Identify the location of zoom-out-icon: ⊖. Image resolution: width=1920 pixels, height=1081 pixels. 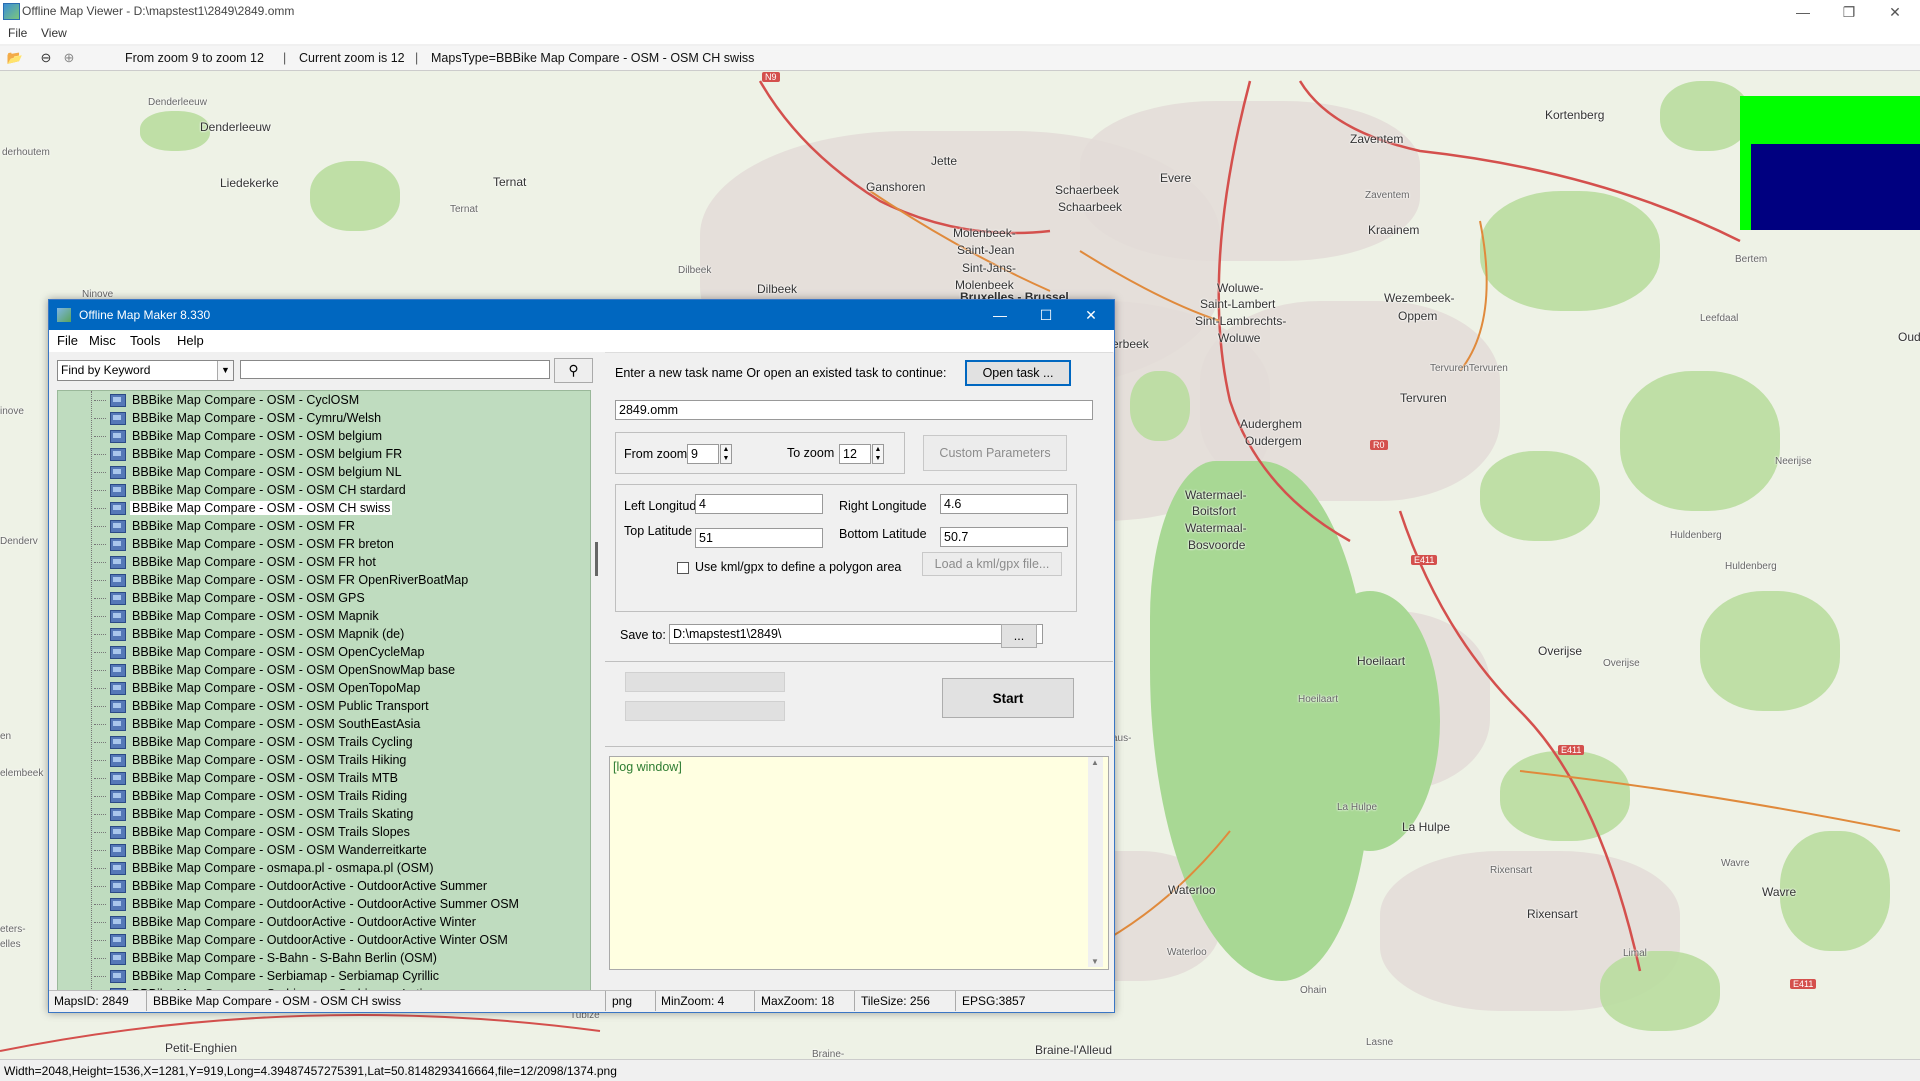
(46, 58).